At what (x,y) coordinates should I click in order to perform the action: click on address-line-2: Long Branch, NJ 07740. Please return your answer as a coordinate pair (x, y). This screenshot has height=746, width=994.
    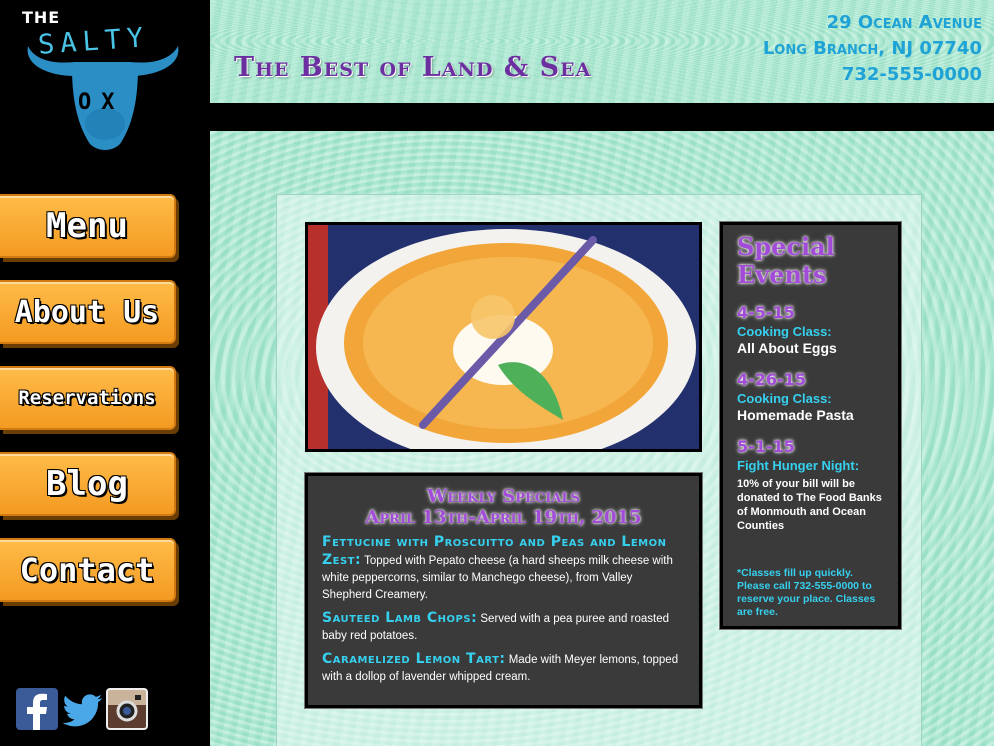
    Looking at the image, I should click on (872, 48).